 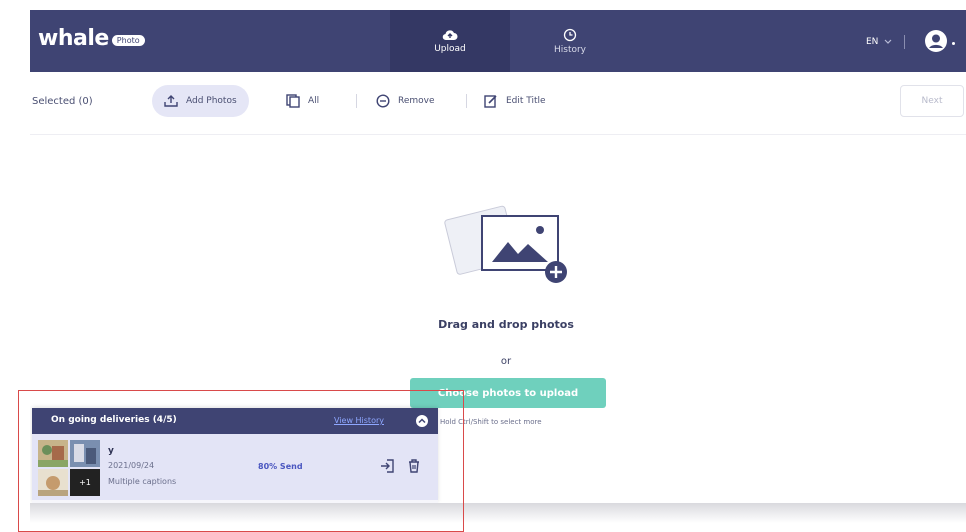 What do you see at coordinates (490, 101) in the screenshot?
I see `edit-icon` at bounding box center [490, 101].